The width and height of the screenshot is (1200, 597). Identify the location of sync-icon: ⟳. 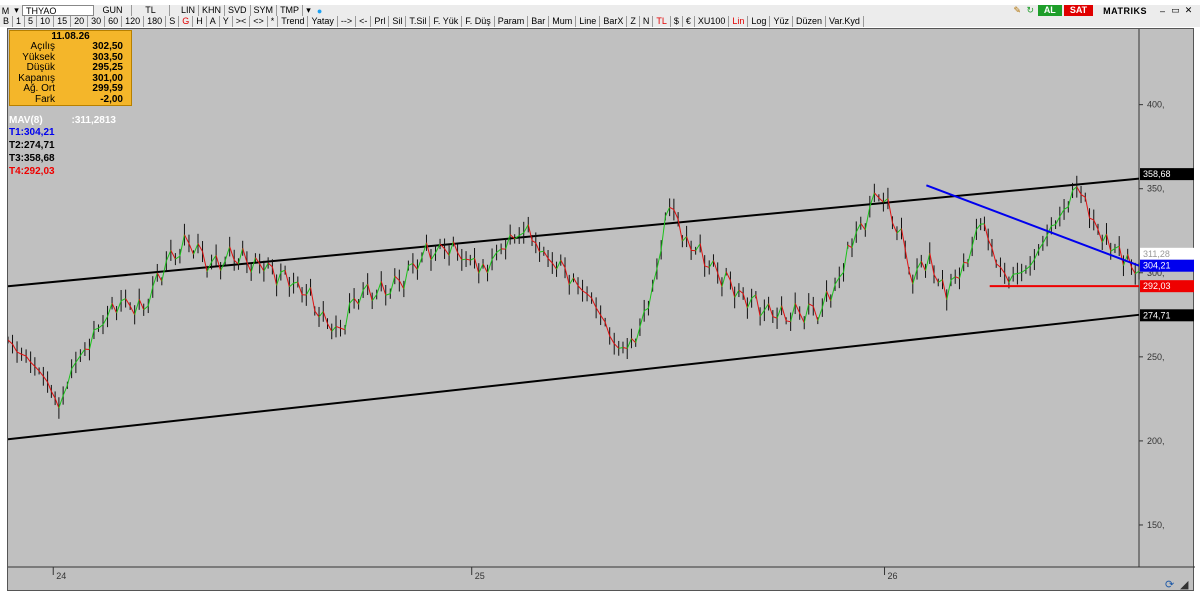
(1169, 584).